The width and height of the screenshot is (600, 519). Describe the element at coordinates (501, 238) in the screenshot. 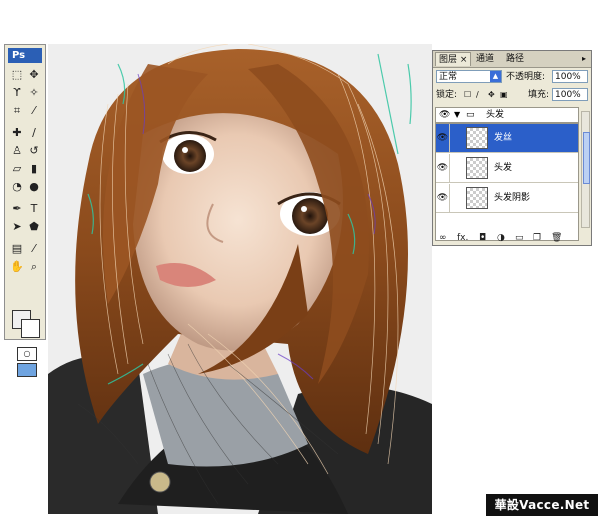

I see `adjustment-icon: ◑` at that location.